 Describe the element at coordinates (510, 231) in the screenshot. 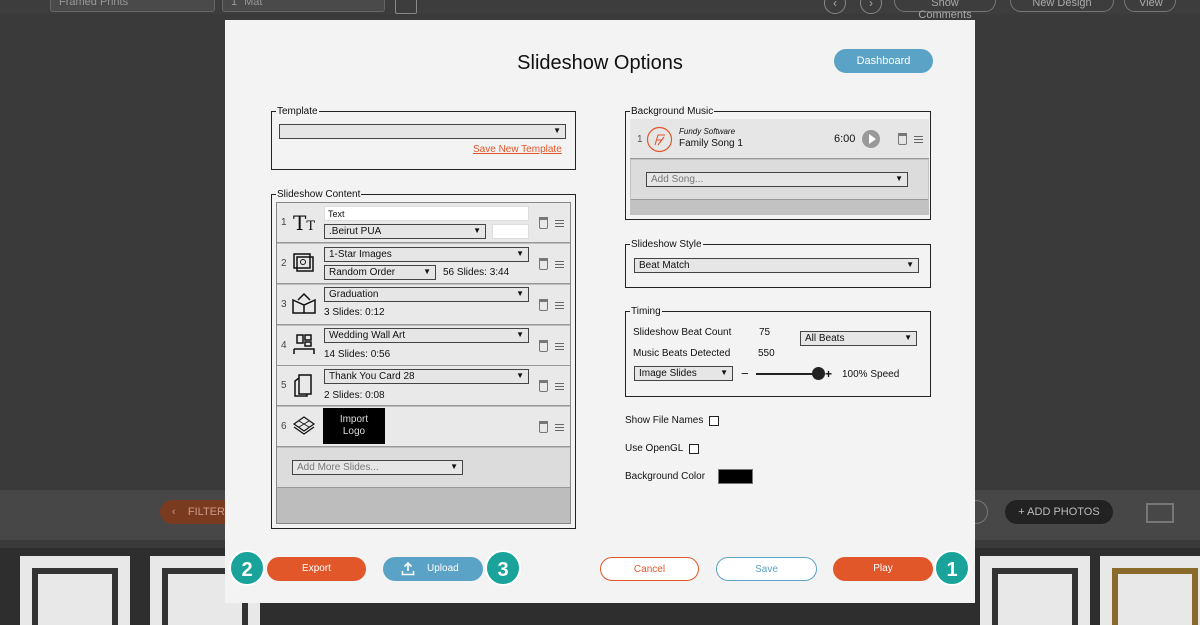

I see `font-size-input` at that location.